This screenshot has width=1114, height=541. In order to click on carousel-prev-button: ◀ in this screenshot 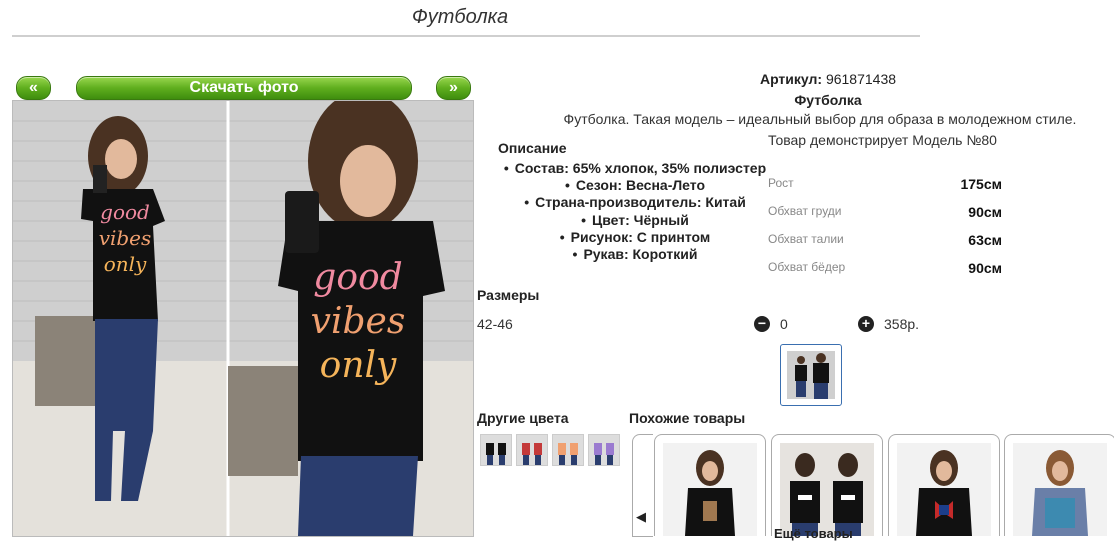, I will do `click(642, 485)`.